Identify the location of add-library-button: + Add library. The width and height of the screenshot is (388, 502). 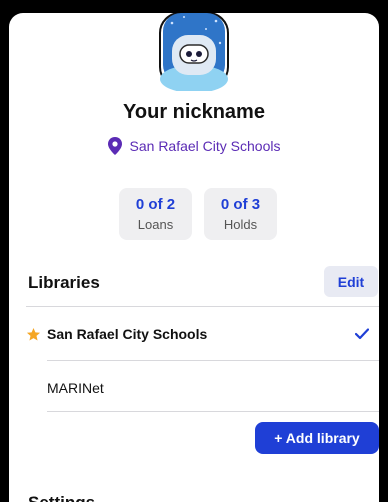
(317, 438).